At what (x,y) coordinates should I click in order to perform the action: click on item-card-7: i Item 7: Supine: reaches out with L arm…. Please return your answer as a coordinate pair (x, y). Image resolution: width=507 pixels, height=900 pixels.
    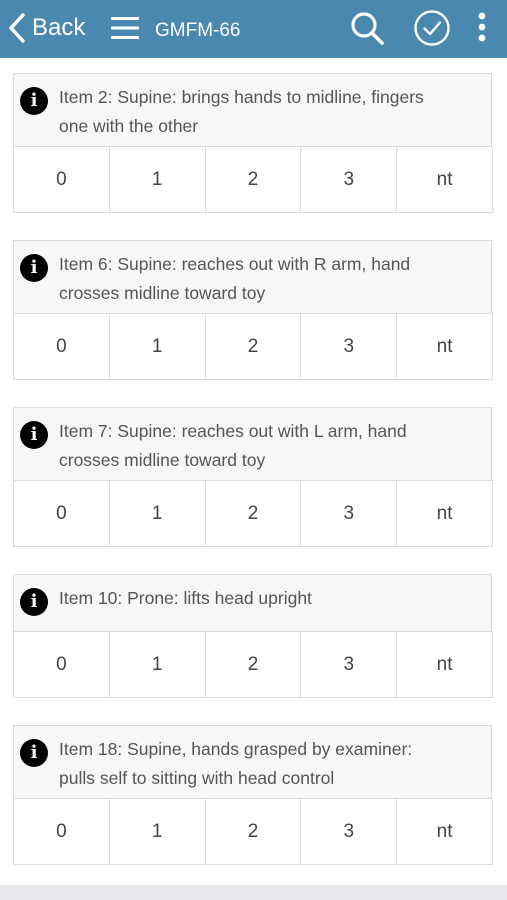
    Looking at the image, I should click on (253, 477).